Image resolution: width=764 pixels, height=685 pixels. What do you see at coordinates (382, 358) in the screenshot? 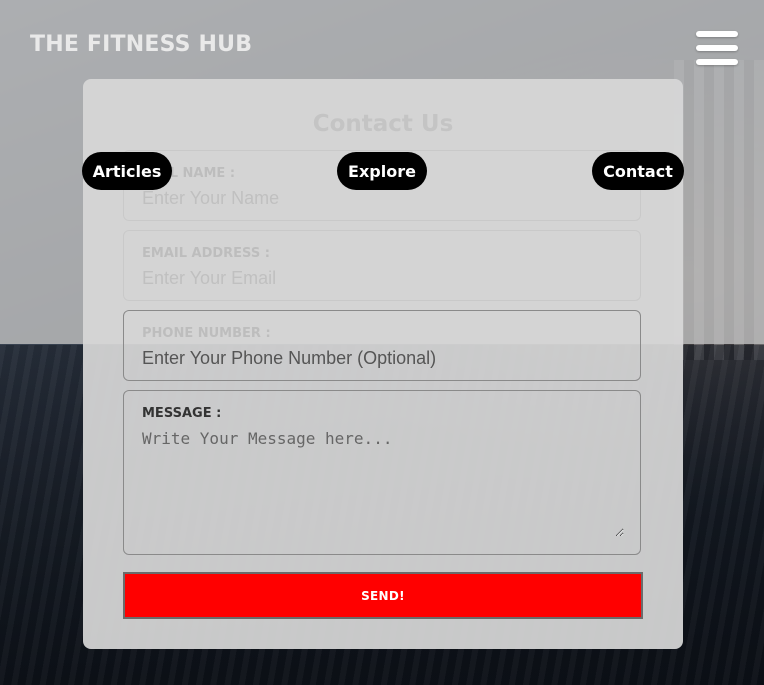
I see `phone-input` at bounding box center [382, 358].